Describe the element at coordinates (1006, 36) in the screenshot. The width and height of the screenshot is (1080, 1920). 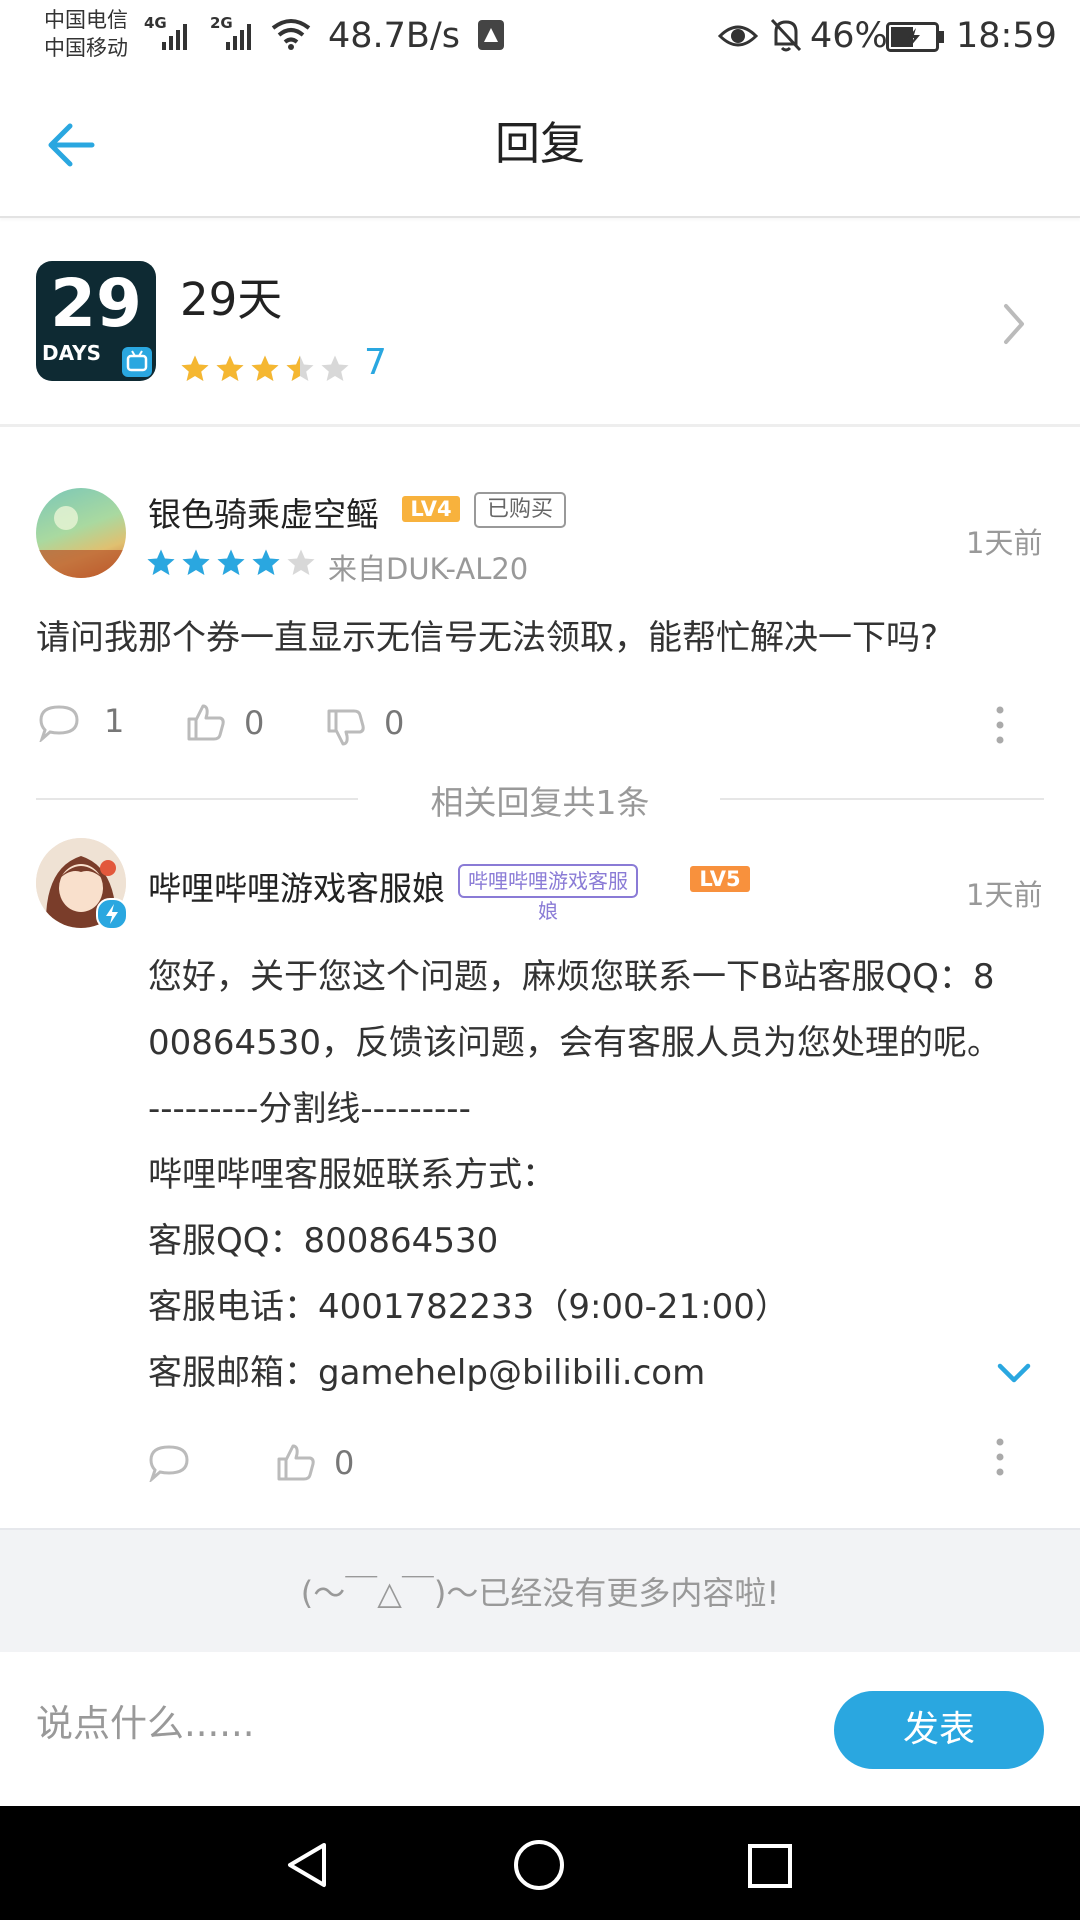
I see `clock: 18:59` at that location.